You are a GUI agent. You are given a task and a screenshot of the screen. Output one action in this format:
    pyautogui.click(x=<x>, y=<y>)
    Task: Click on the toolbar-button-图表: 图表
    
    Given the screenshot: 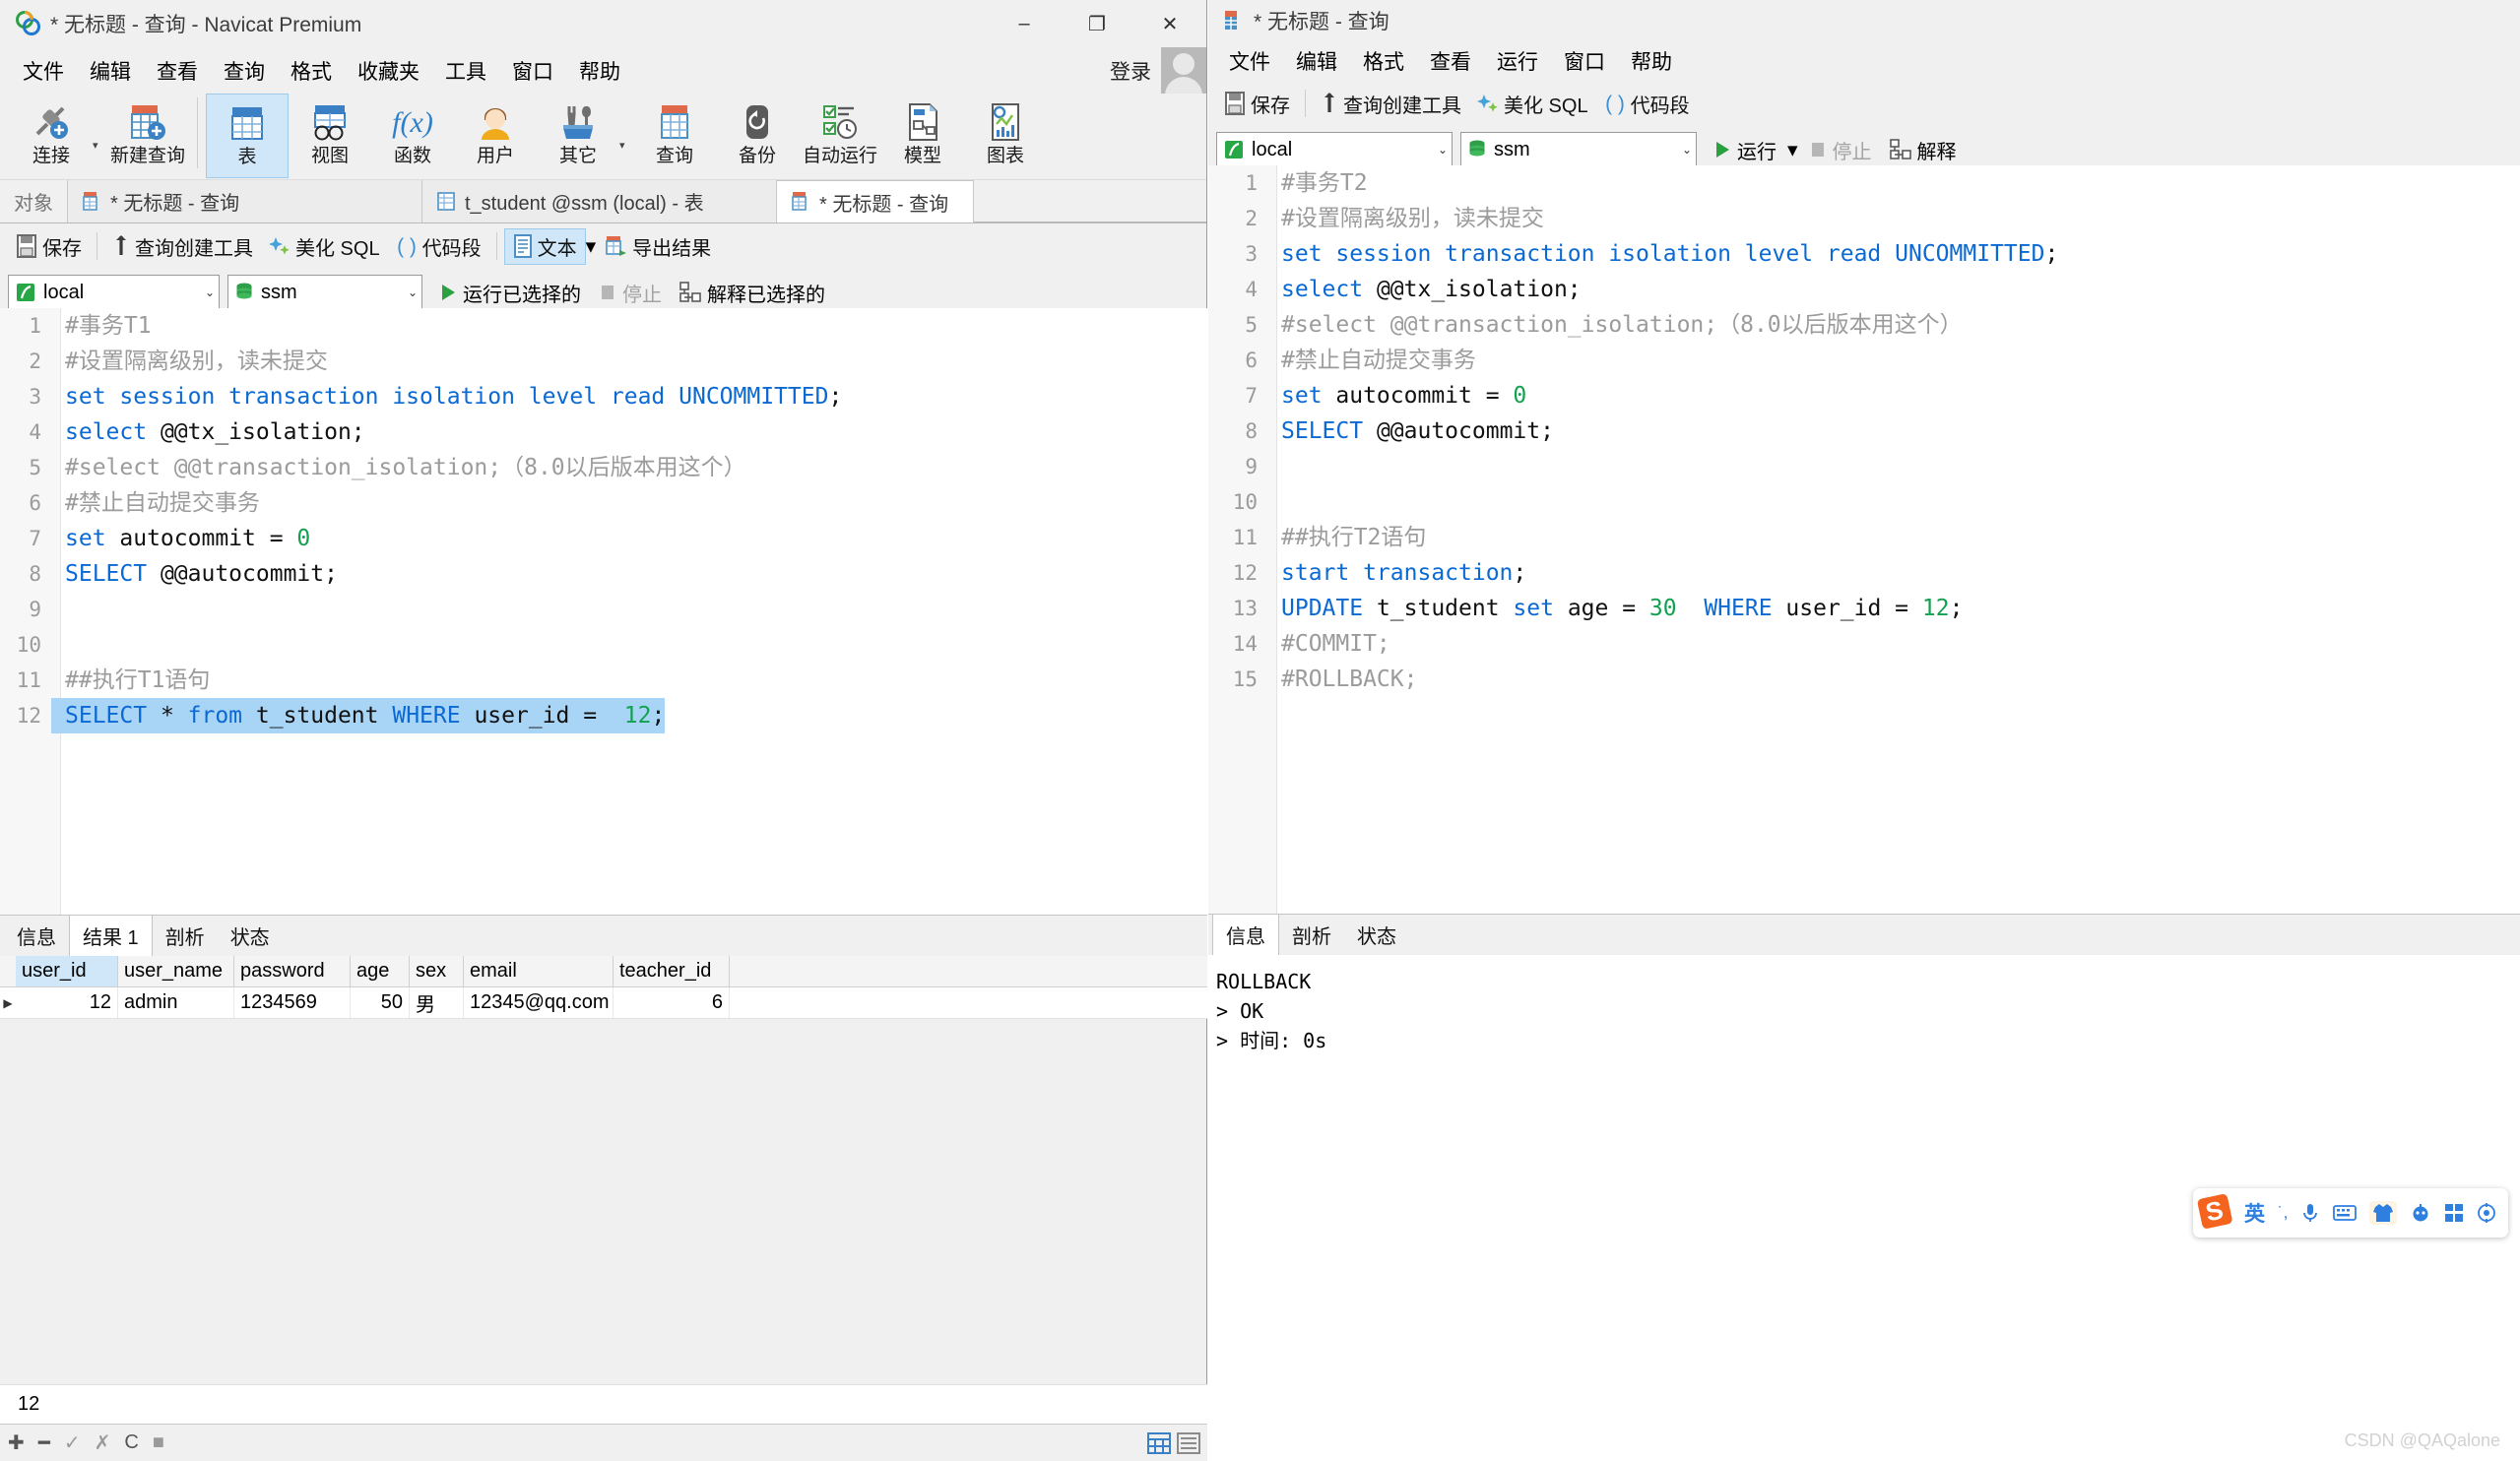 What is the action you would take?
    pyautogui.click(x=1005, y=136)
    